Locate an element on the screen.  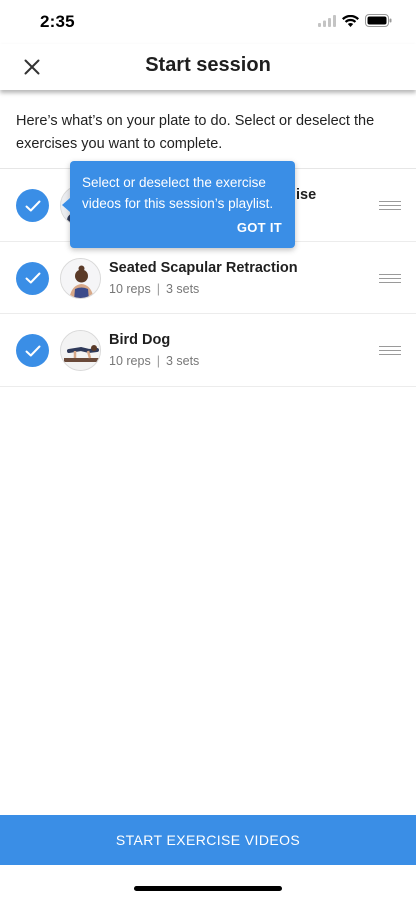
home-indicator is located at coordinates (208, 888).